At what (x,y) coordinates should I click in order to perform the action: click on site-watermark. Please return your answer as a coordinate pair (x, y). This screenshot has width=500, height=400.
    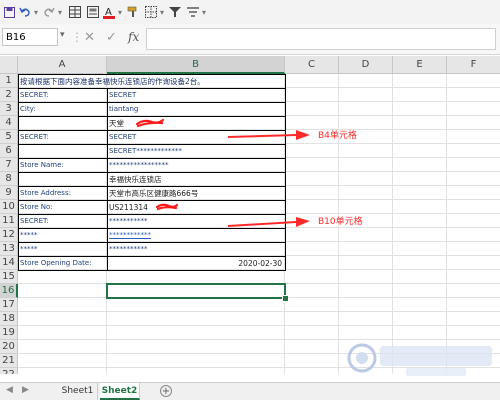
    Looking at the image, I should click on (419, 359).